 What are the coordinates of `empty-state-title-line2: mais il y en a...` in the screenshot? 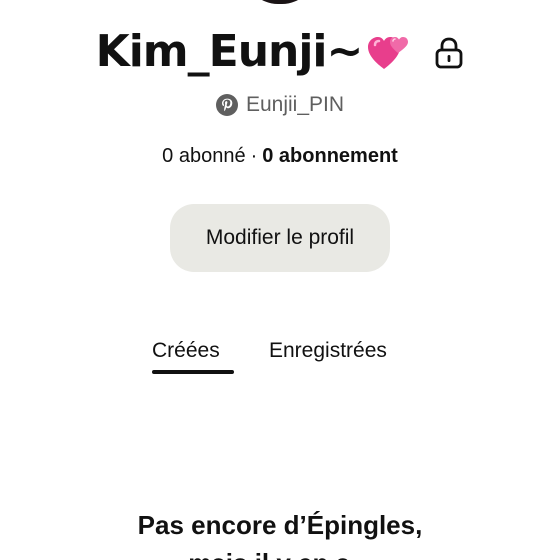 It's located at (280, 554).